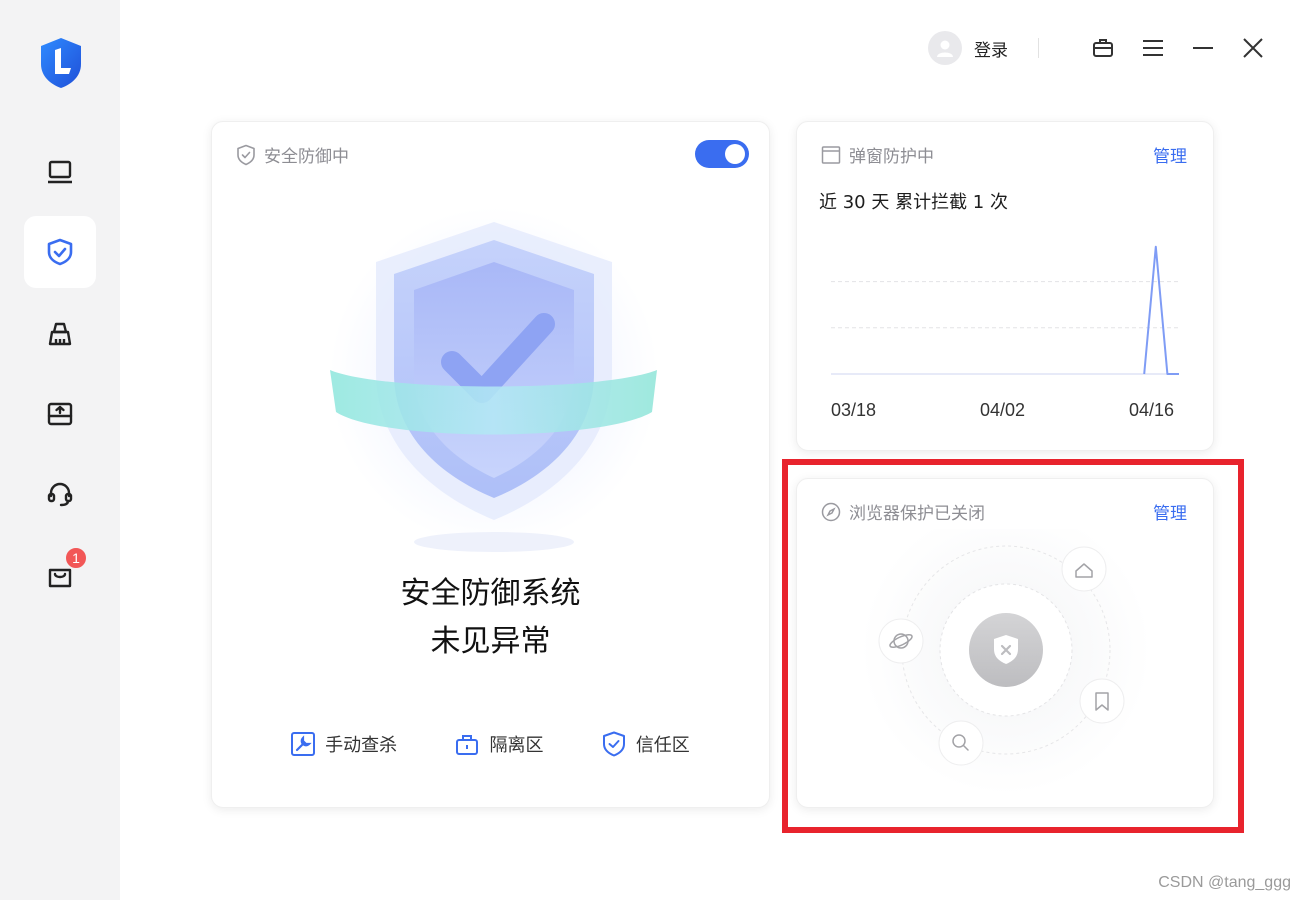  I want to click on intercept-summary: 近 30 天 累计拦截 1 次, so click(913, 202).